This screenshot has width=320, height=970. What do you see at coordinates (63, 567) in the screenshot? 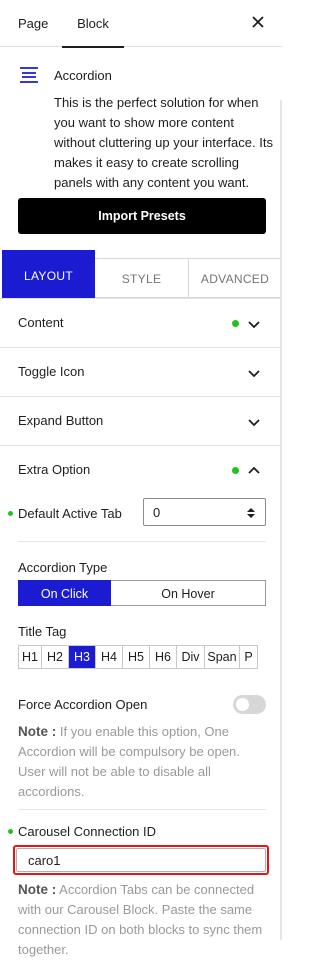
I see `accordion-type-label: Accordion Type` at bounding box center [63, 567].